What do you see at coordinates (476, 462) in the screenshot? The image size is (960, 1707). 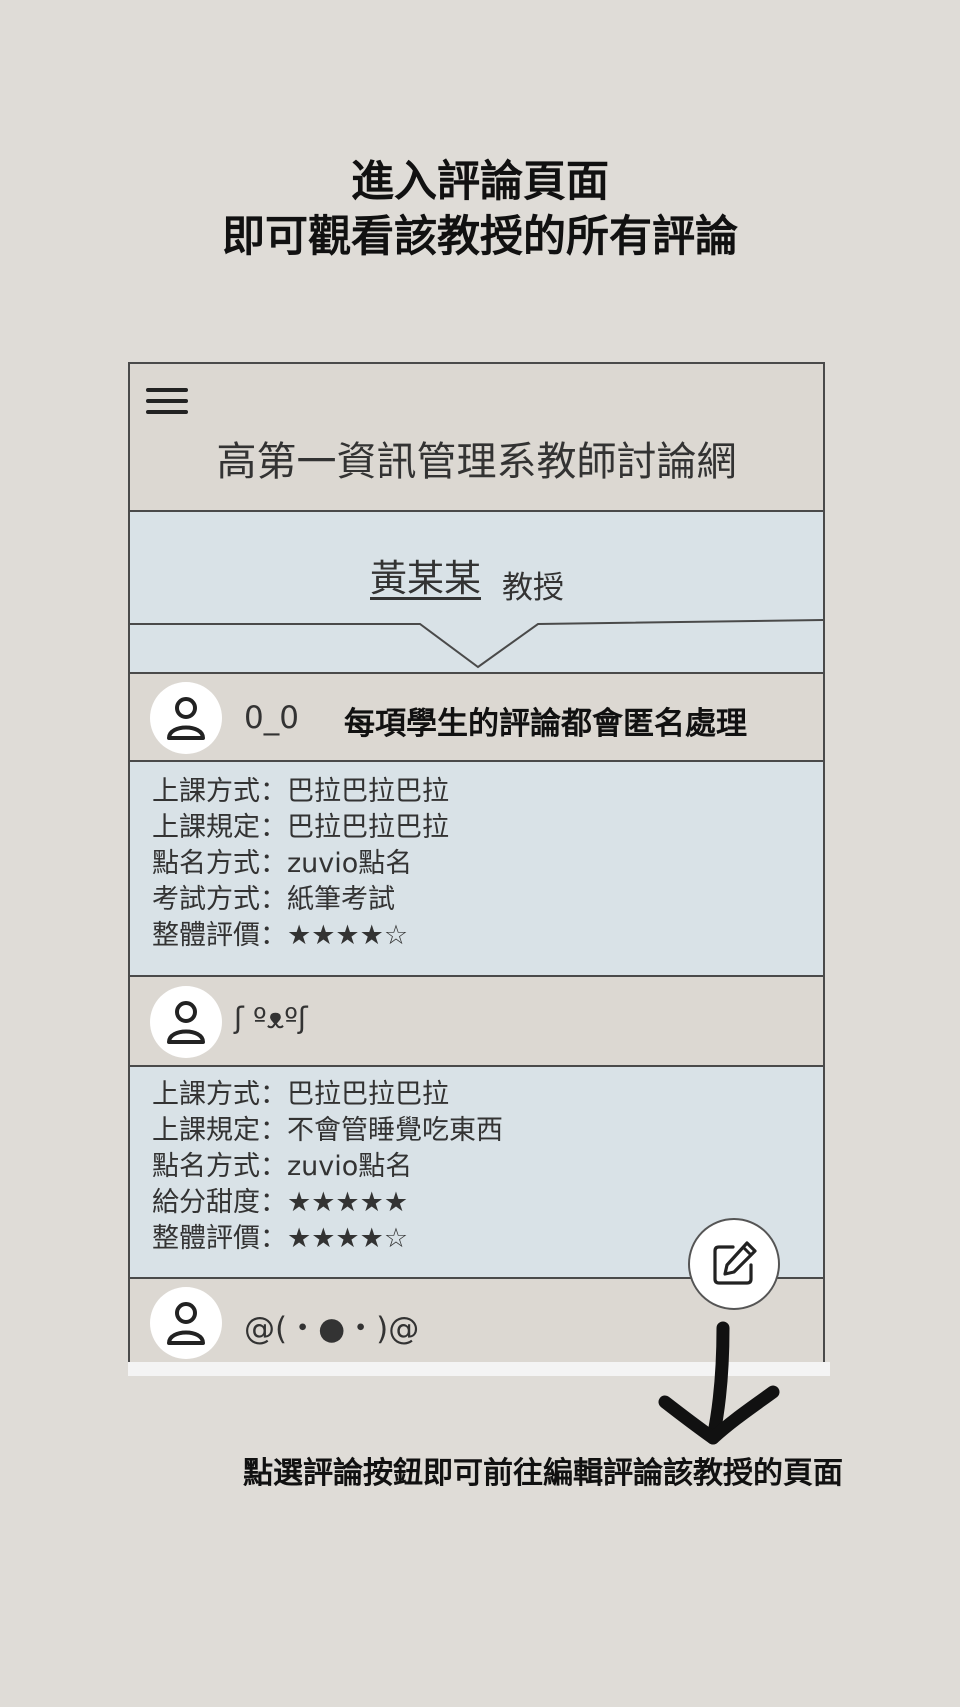 I see `app-title: 高第一資訊管理系教師討論網` at bounding box center [476, 462].